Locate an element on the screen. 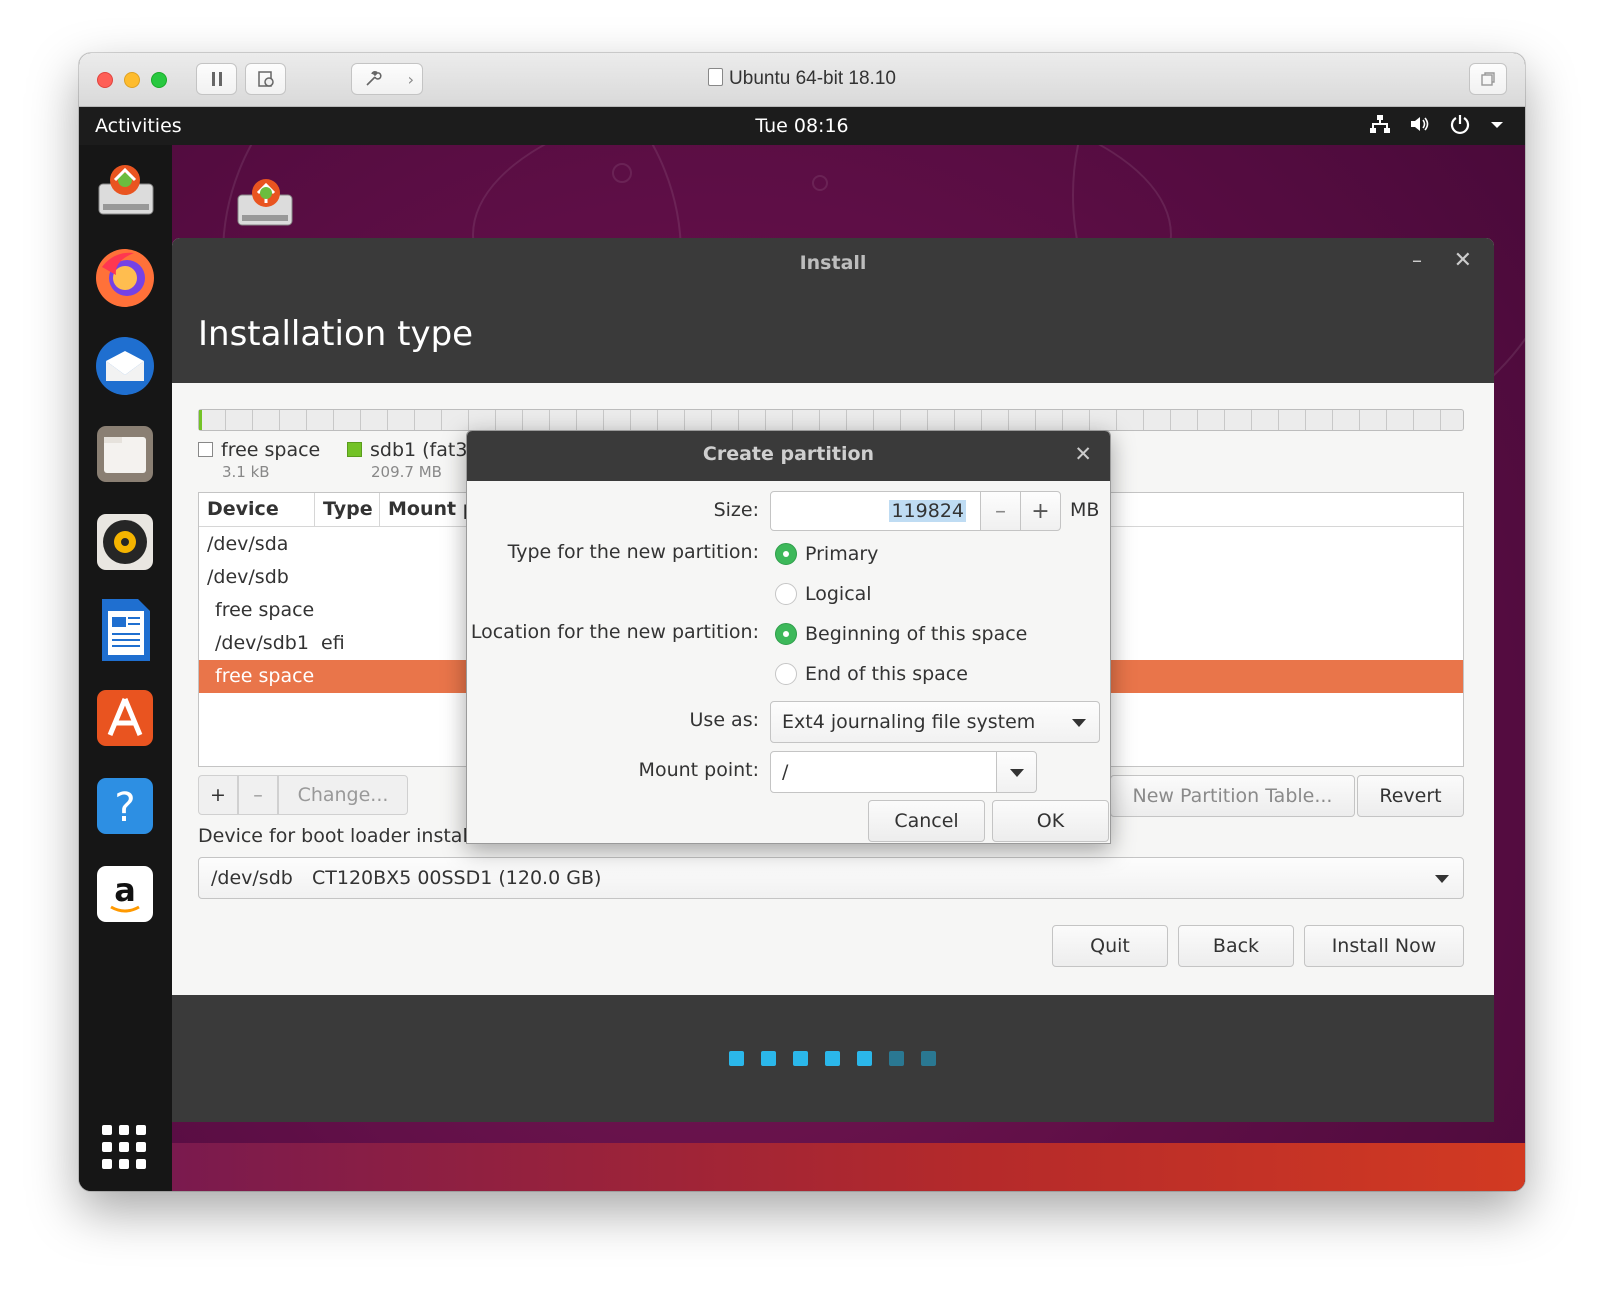  progress-step-pending is located at coordinates (928, 1058).